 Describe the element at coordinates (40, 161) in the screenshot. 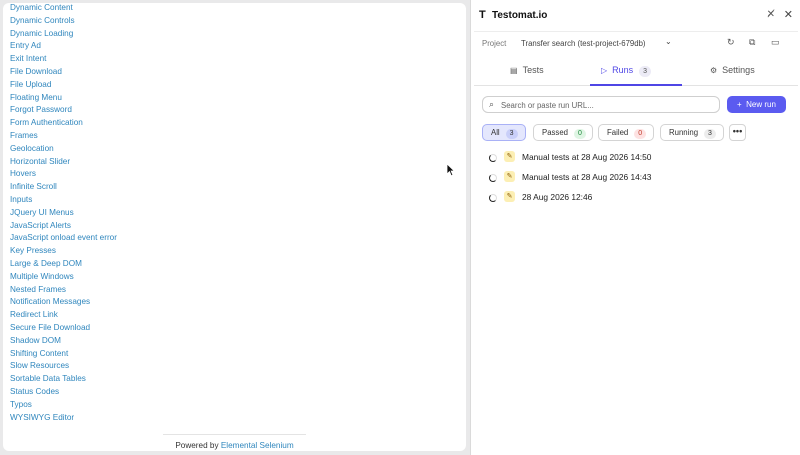

I see `example-link: Horizontal Slider` at that location.